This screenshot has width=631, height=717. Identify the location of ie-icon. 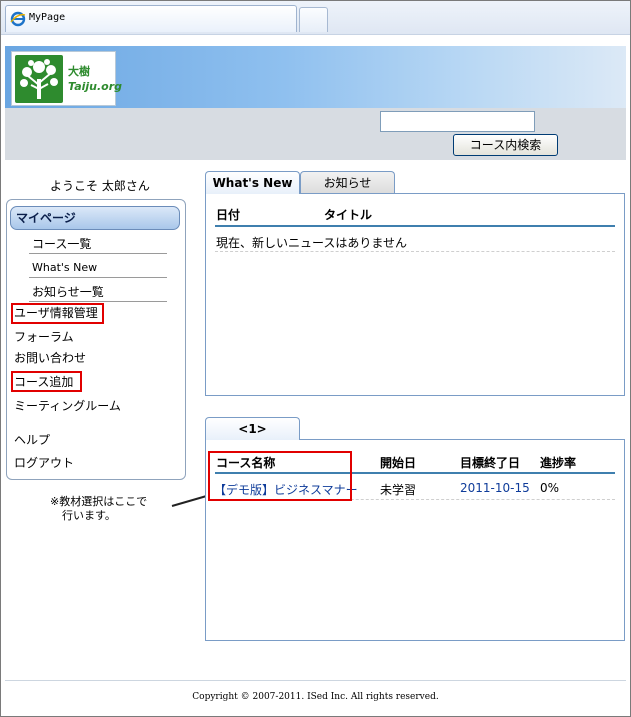
(18, 19).